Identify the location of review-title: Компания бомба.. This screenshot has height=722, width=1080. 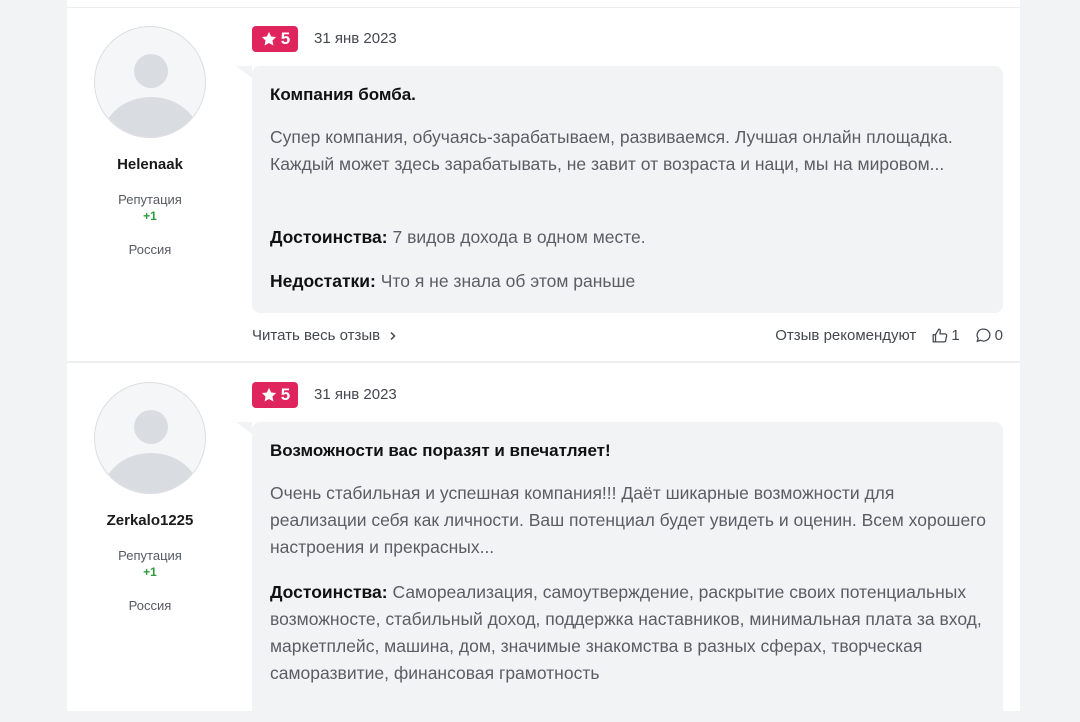
(343, 95).